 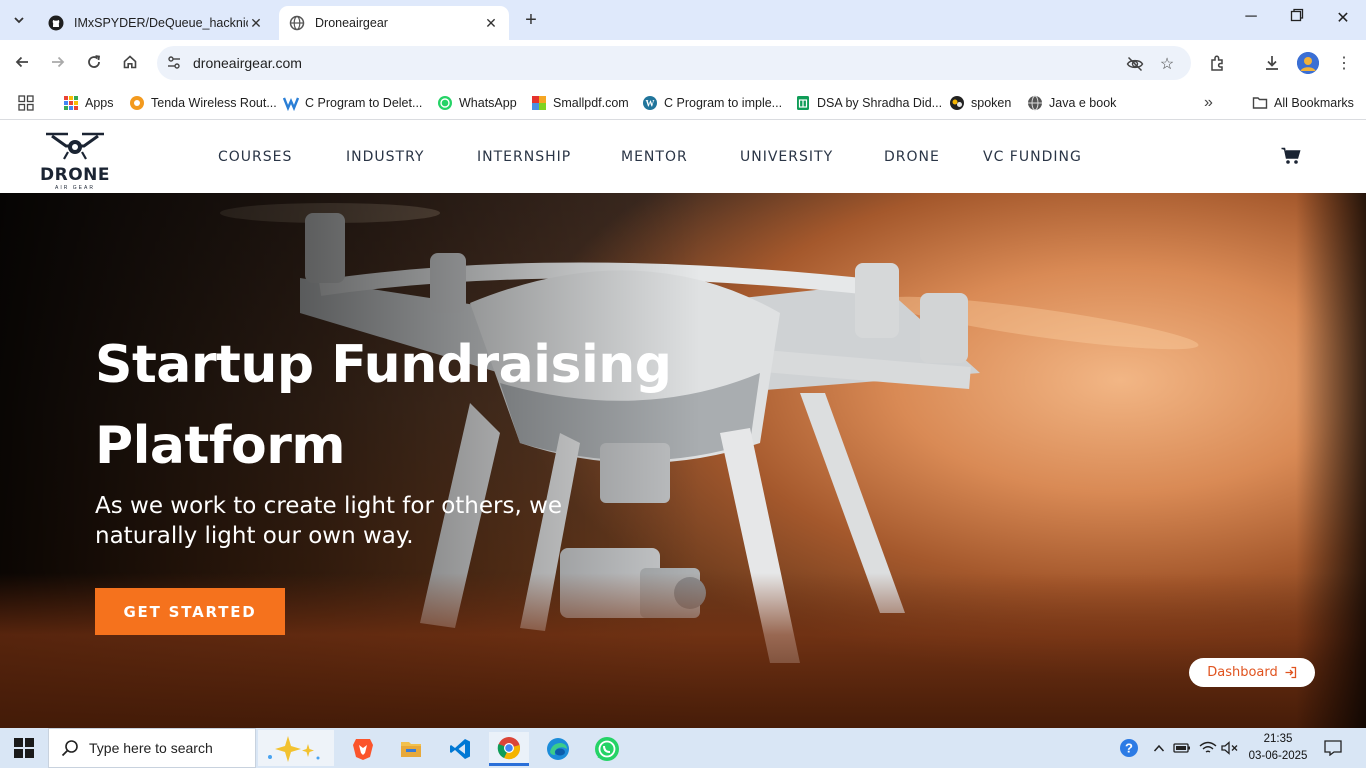 I want to click on bookmark-star-icon: ☆, so click(x=1167, y=64).